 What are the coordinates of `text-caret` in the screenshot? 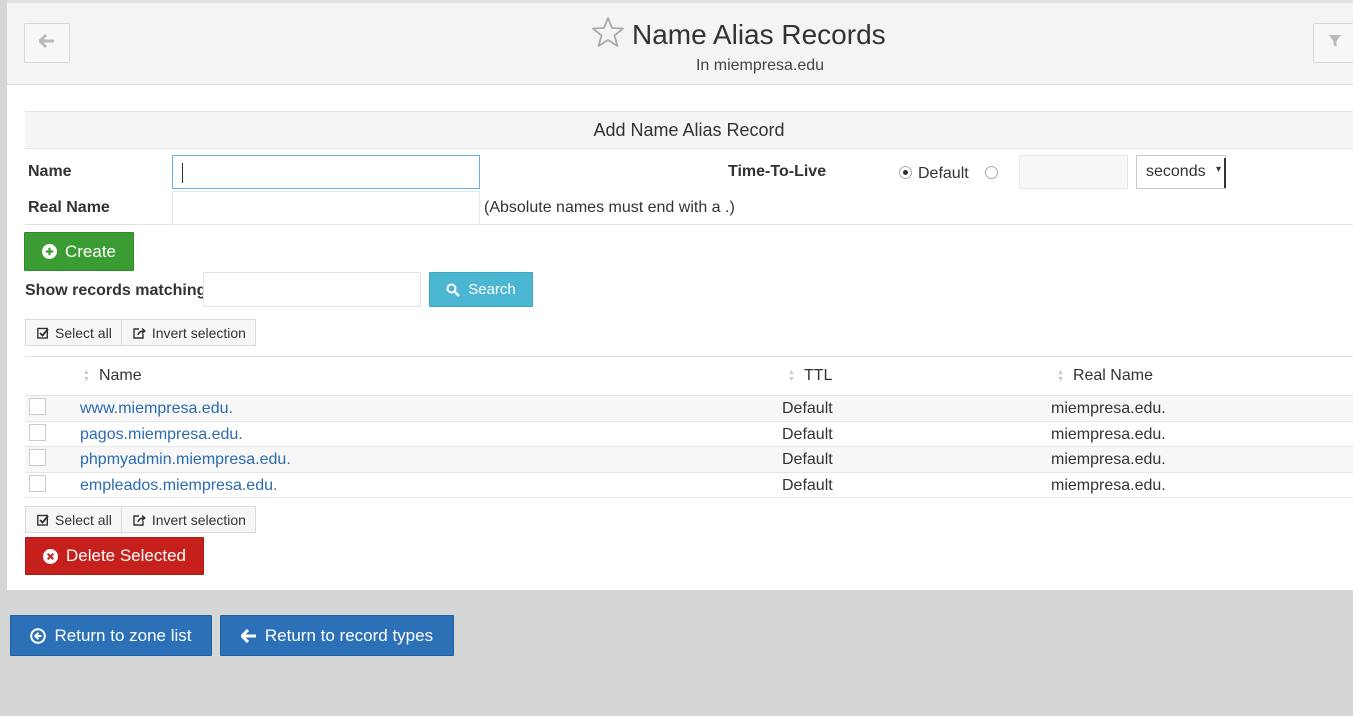 It's located at (182, 173).